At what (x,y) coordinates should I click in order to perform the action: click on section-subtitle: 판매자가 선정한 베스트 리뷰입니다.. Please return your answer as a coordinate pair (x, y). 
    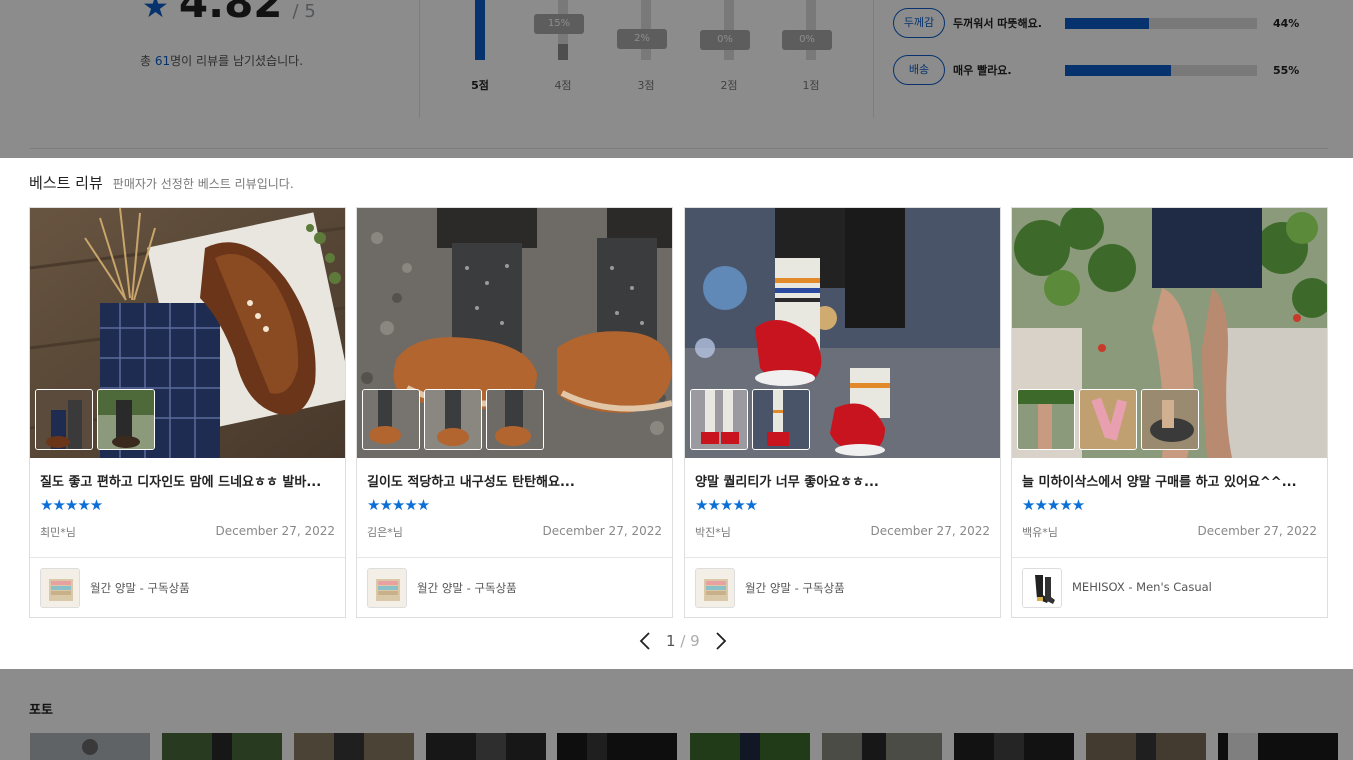
    Looking at the image, I should click on (203, 184).